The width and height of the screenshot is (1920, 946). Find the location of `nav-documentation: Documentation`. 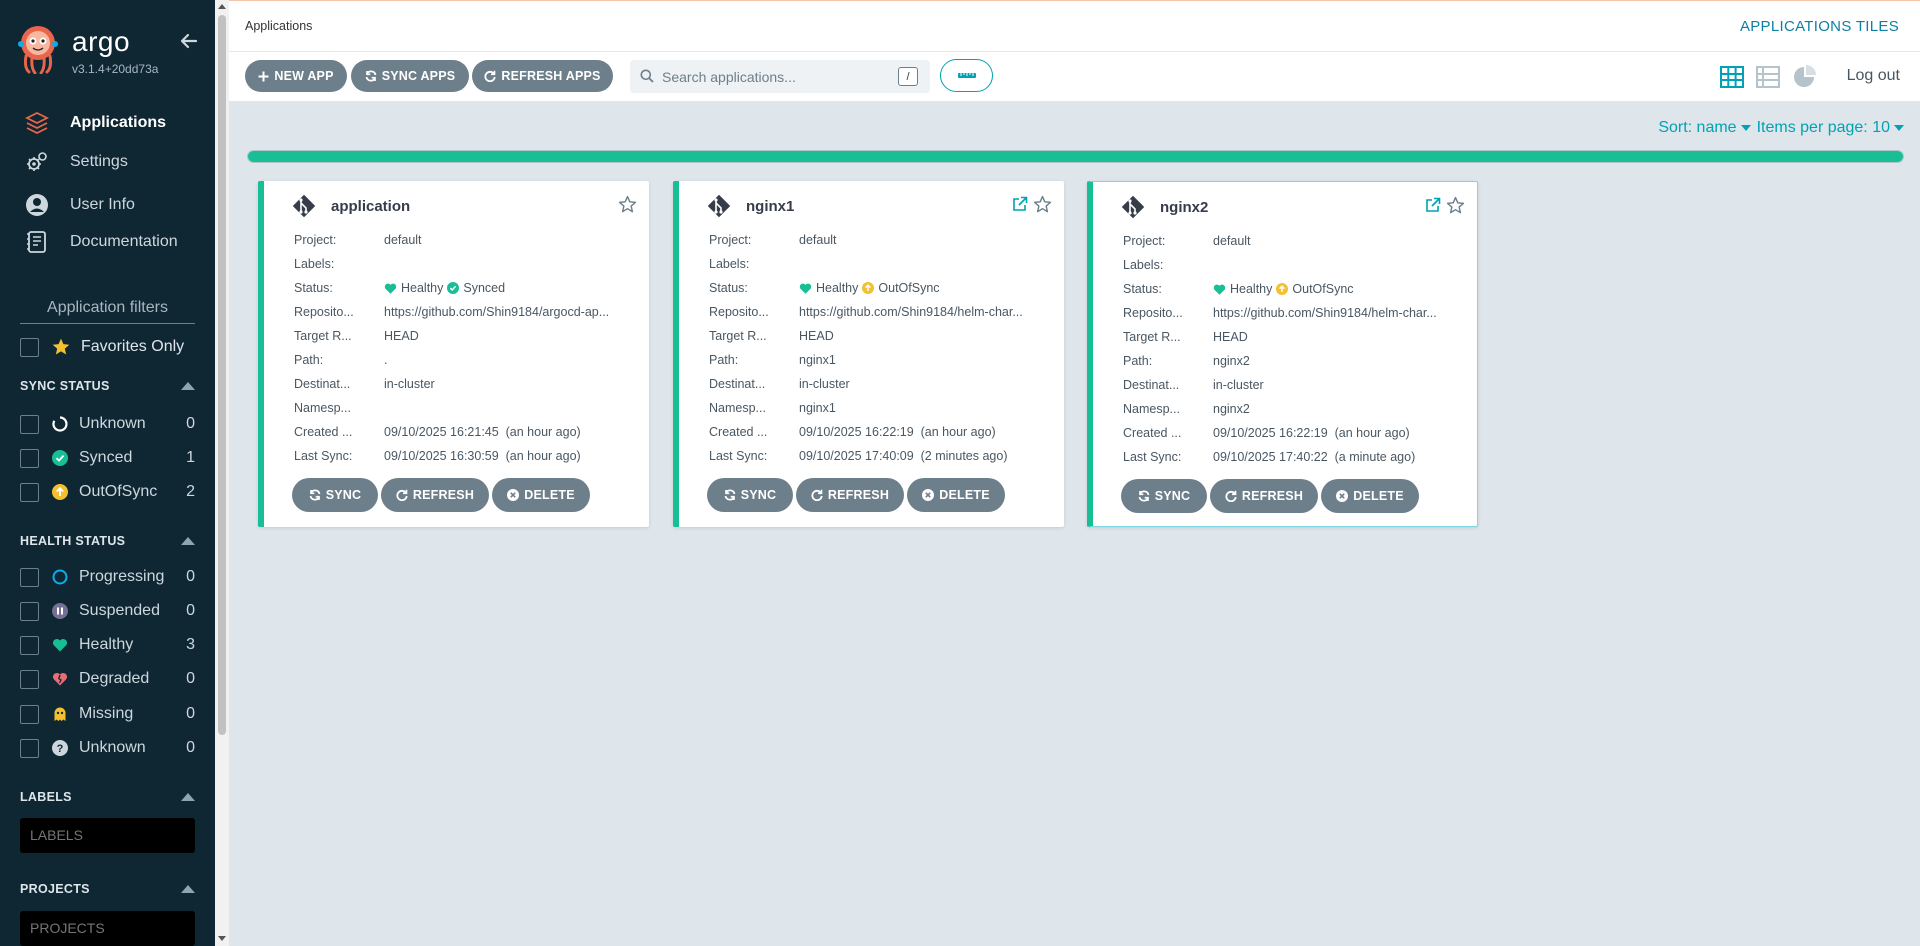

nav-documentation: Documentation is located at coordinates (116, 242).